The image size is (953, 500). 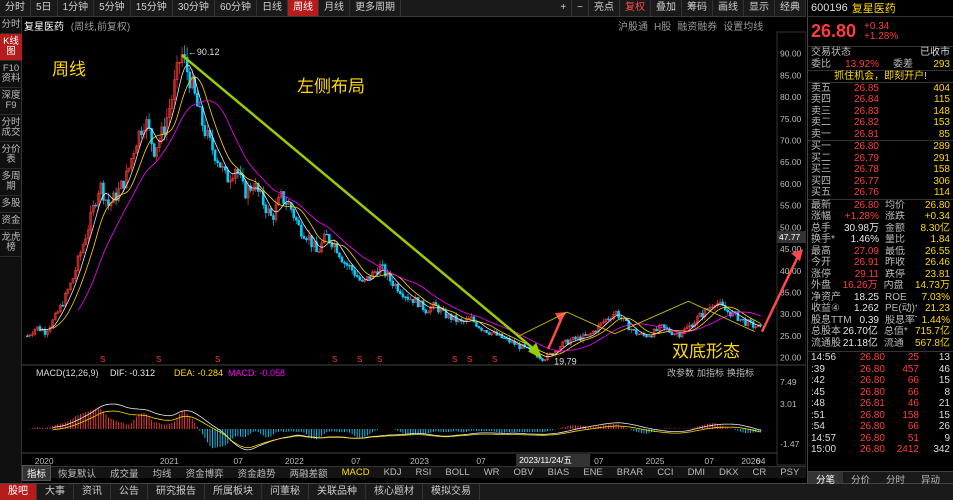 What do you see at coordinates (11, 243) in the screenshot?
I see `left-nav-item: 龙虎榜` at bounding box center [11, 243].